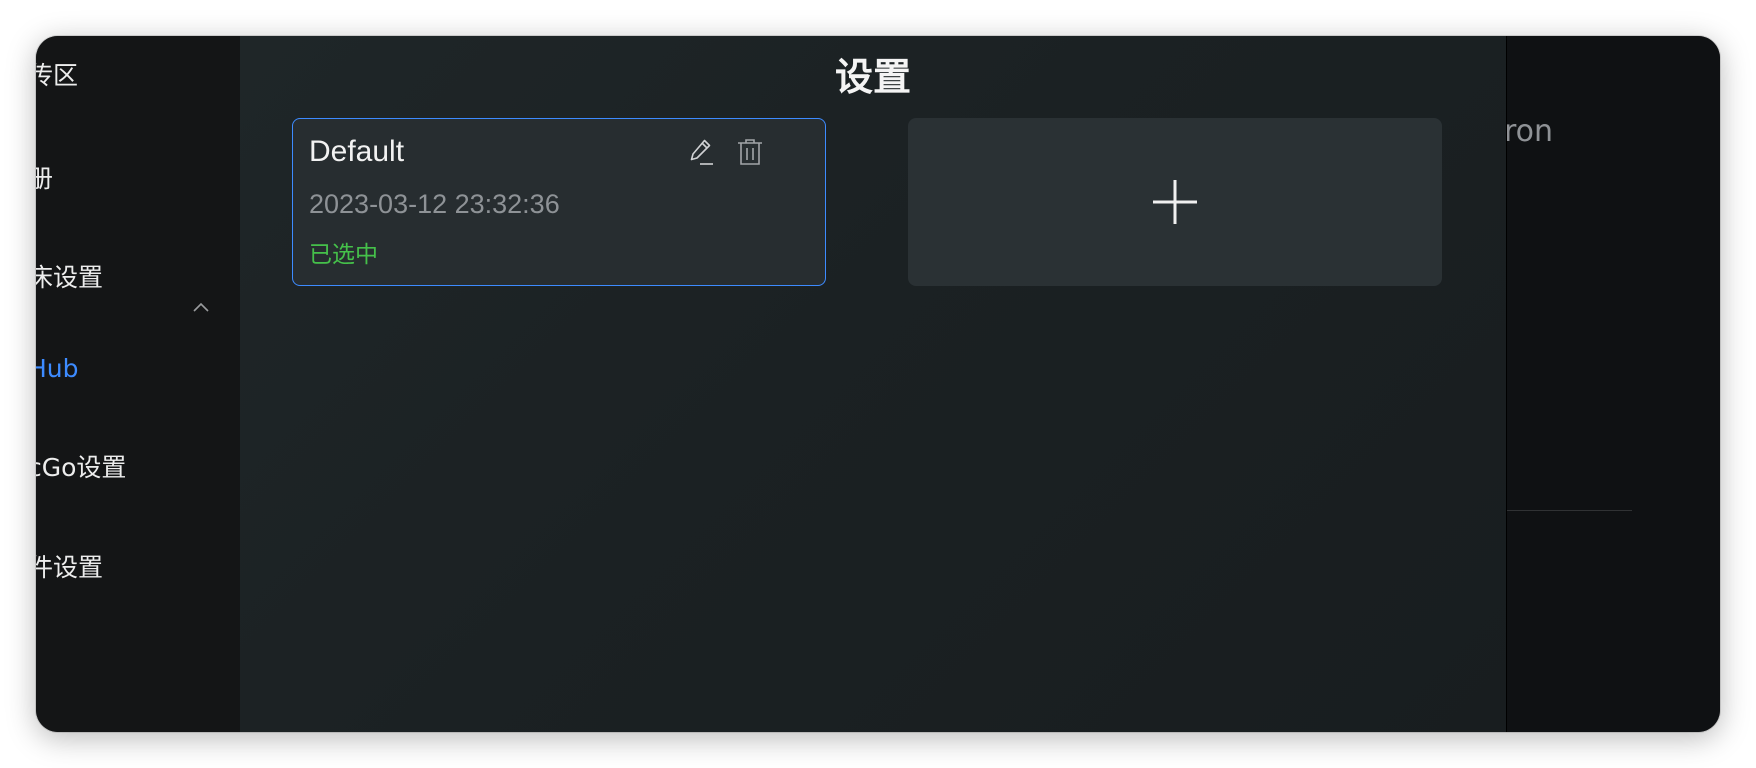 Image resolution: width=1756 pixels, height=768 pixels. I want to click on sidebar-item-album: 册, so click(44, 177).